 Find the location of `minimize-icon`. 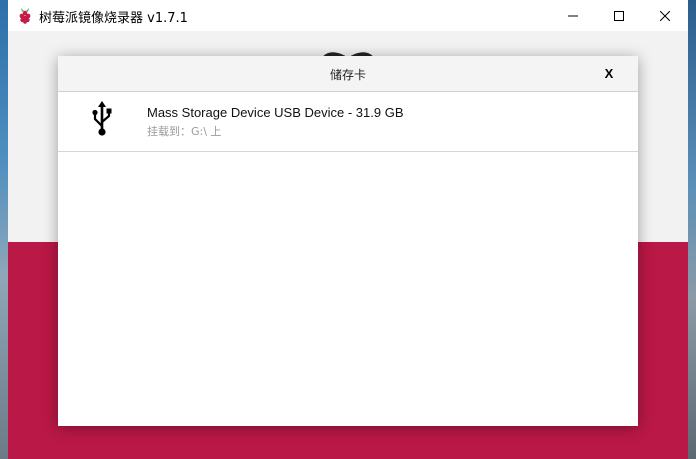

minimize-icon is located at coordinates (573, 15).